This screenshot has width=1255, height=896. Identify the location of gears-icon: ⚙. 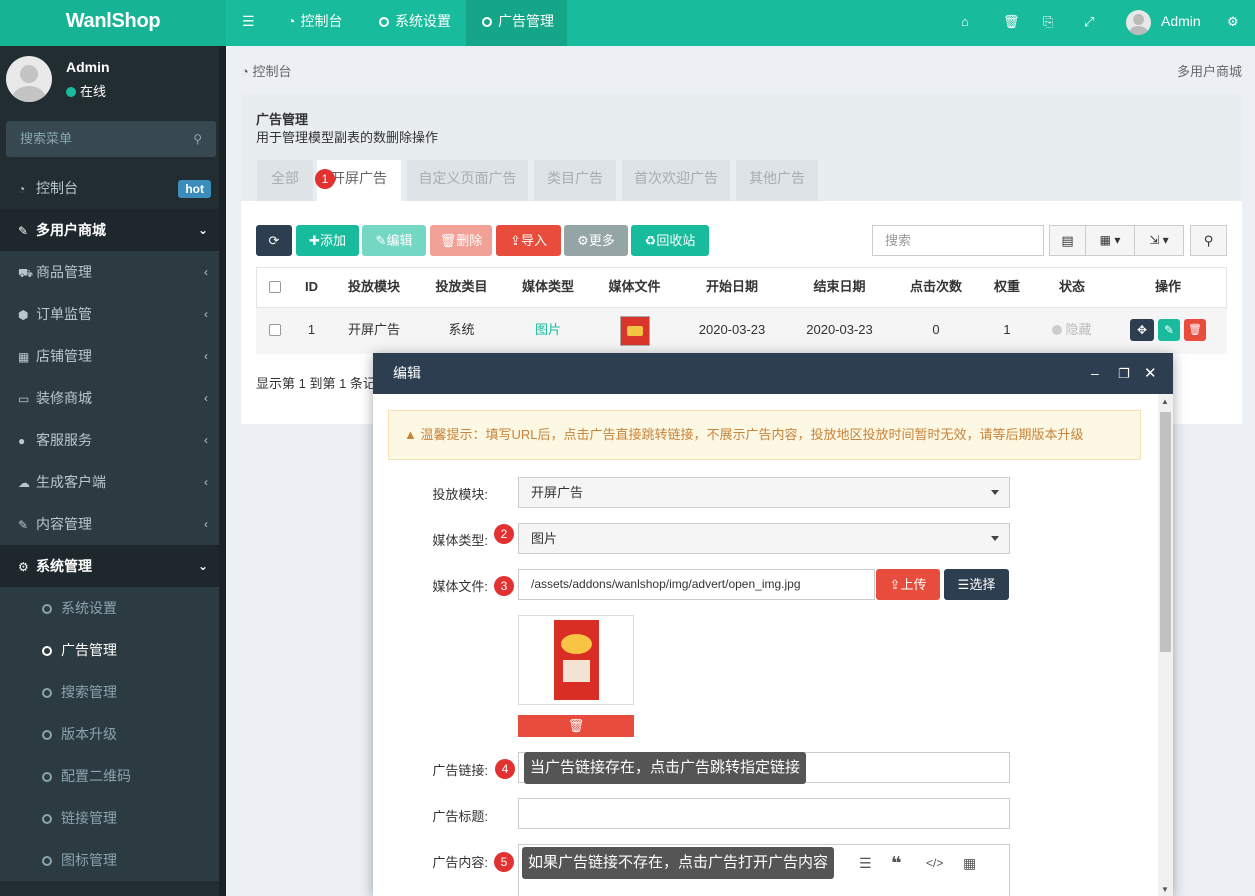
(1233, 22).